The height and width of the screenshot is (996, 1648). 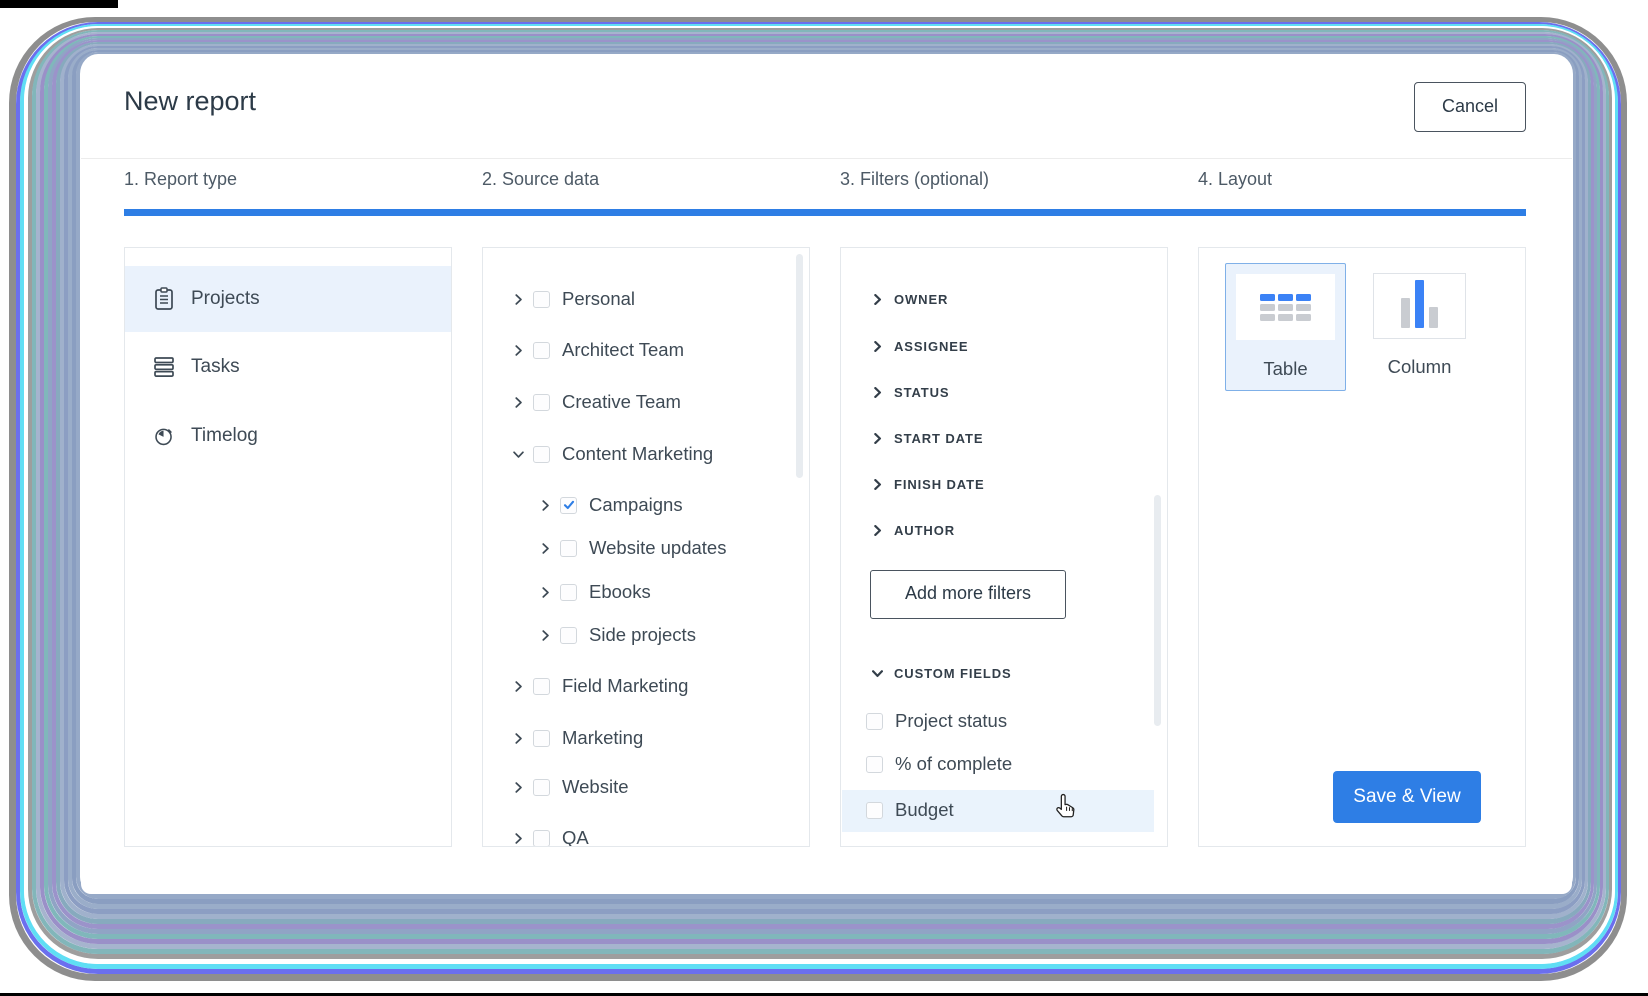 What do you see at coordinates (611, 505) in the screenshot?
I see `tree-item: Campaigns` at bounding box center [611, 505].